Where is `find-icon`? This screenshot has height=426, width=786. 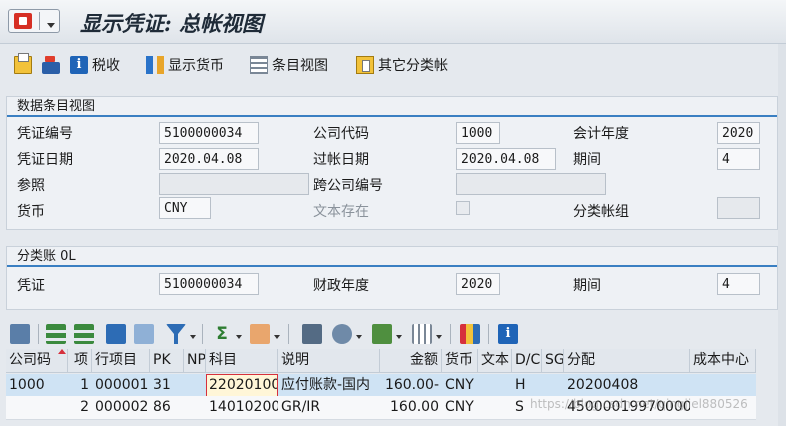 find-icon is located at coordinates (116, 334).